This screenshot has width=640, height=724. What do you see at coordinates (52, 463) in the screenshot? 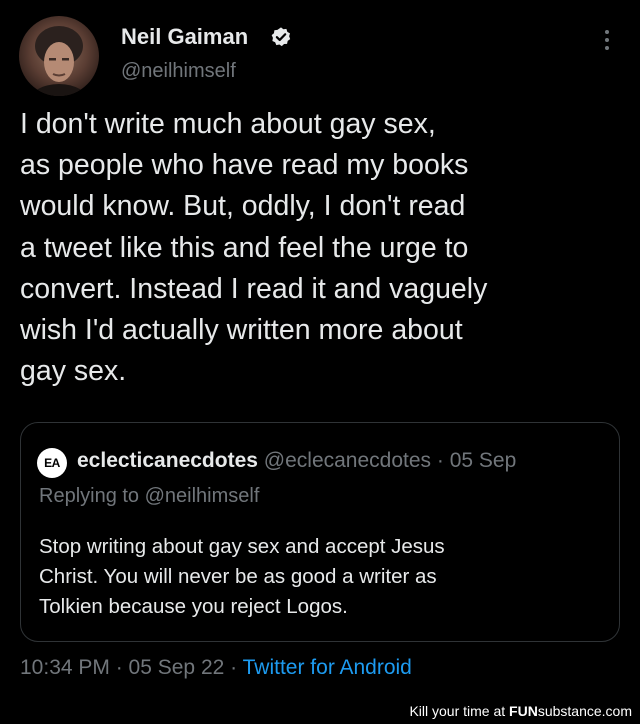
I see `quoted-author-avatar: EA` at bounding box center [52, 463].